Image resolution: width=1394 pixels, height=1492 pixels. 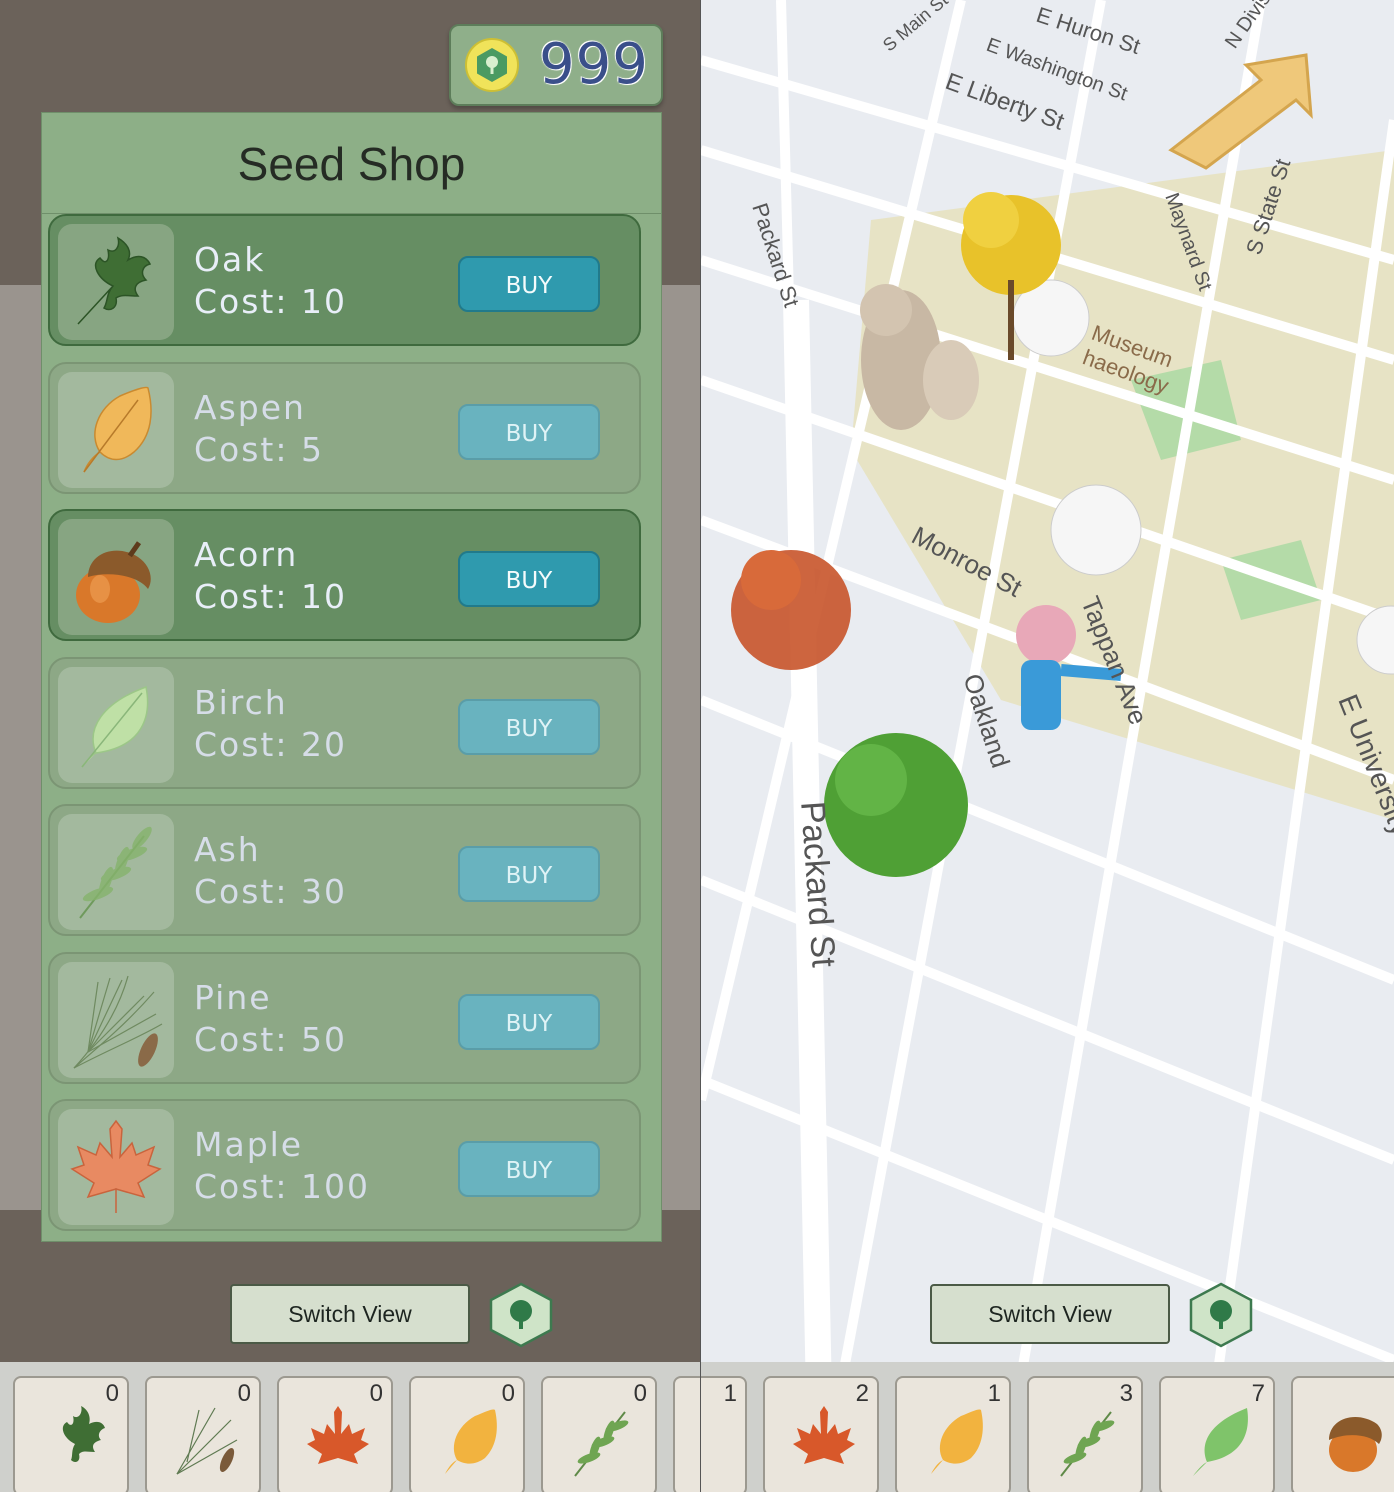 I want to click on item-cost: Cost: 50, so click(x=270, y=1039).